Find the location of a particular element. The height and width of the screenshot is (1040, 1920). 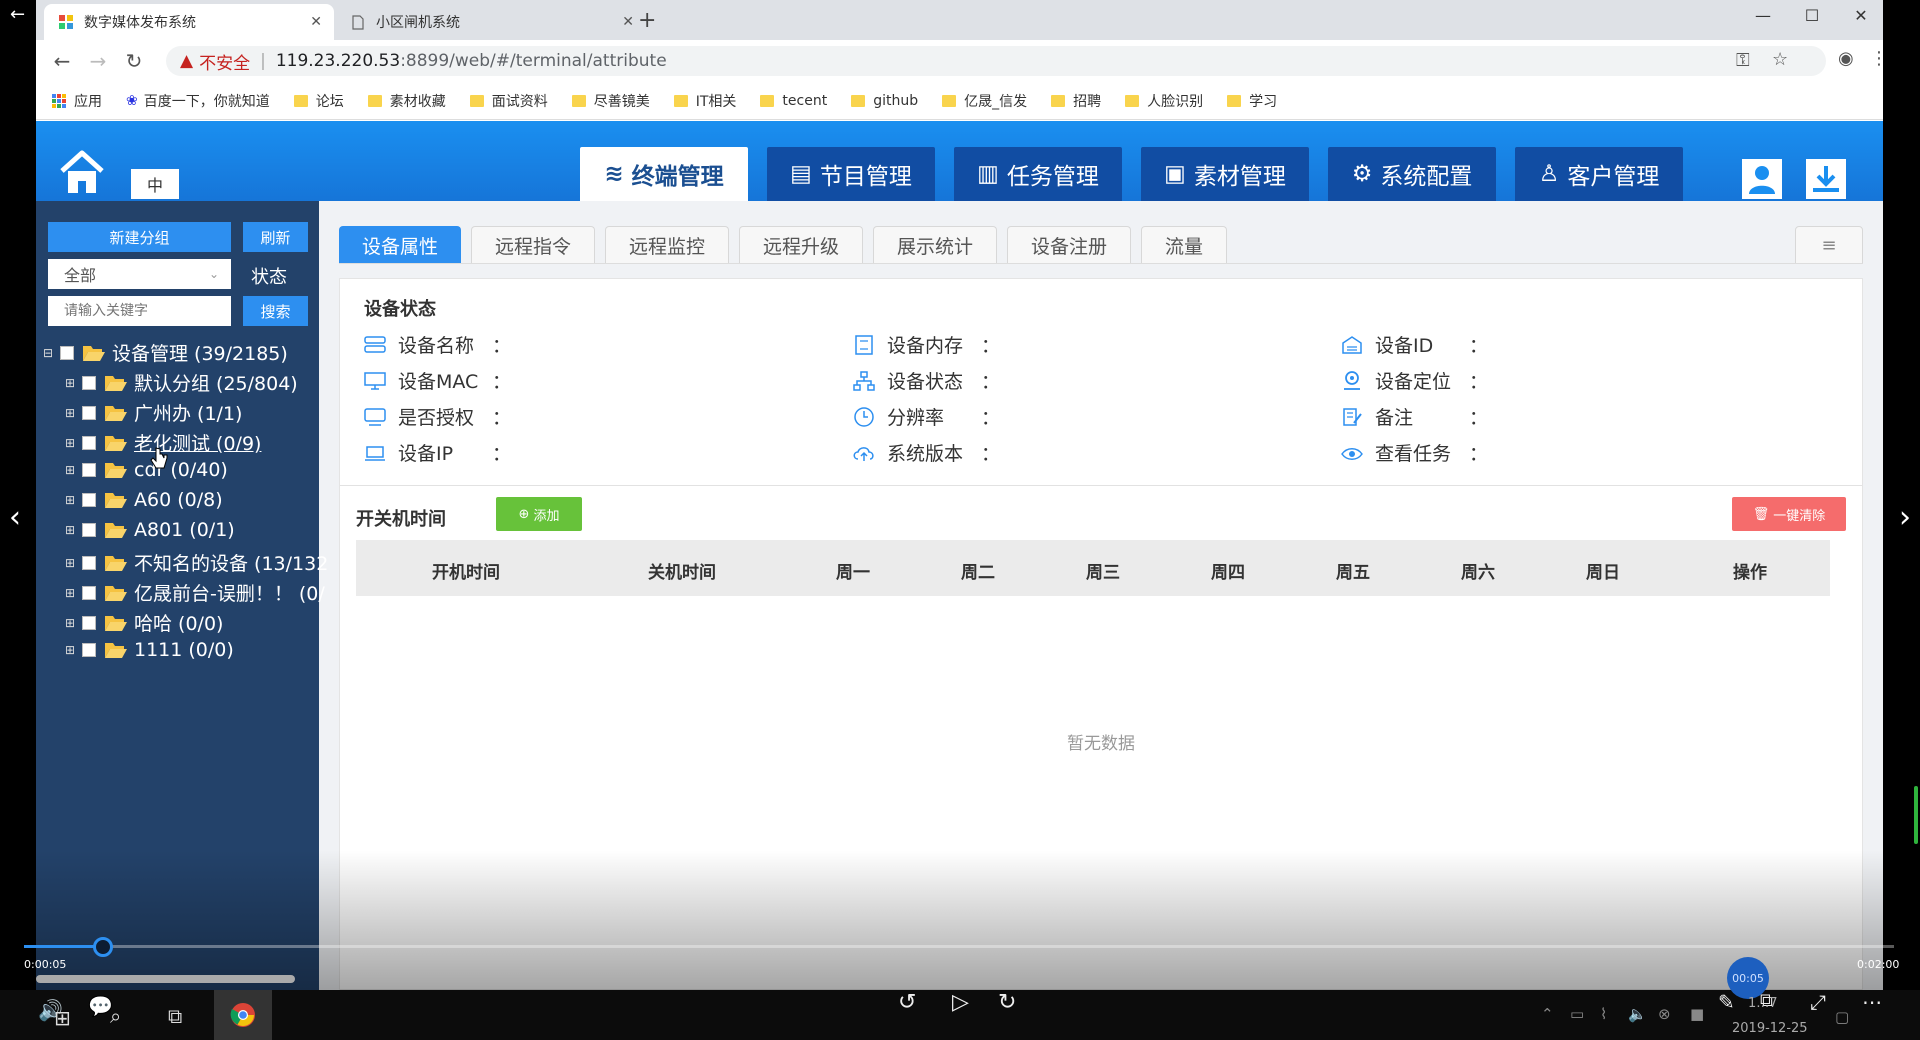

keyword-input is located at coordinates (139, 311).